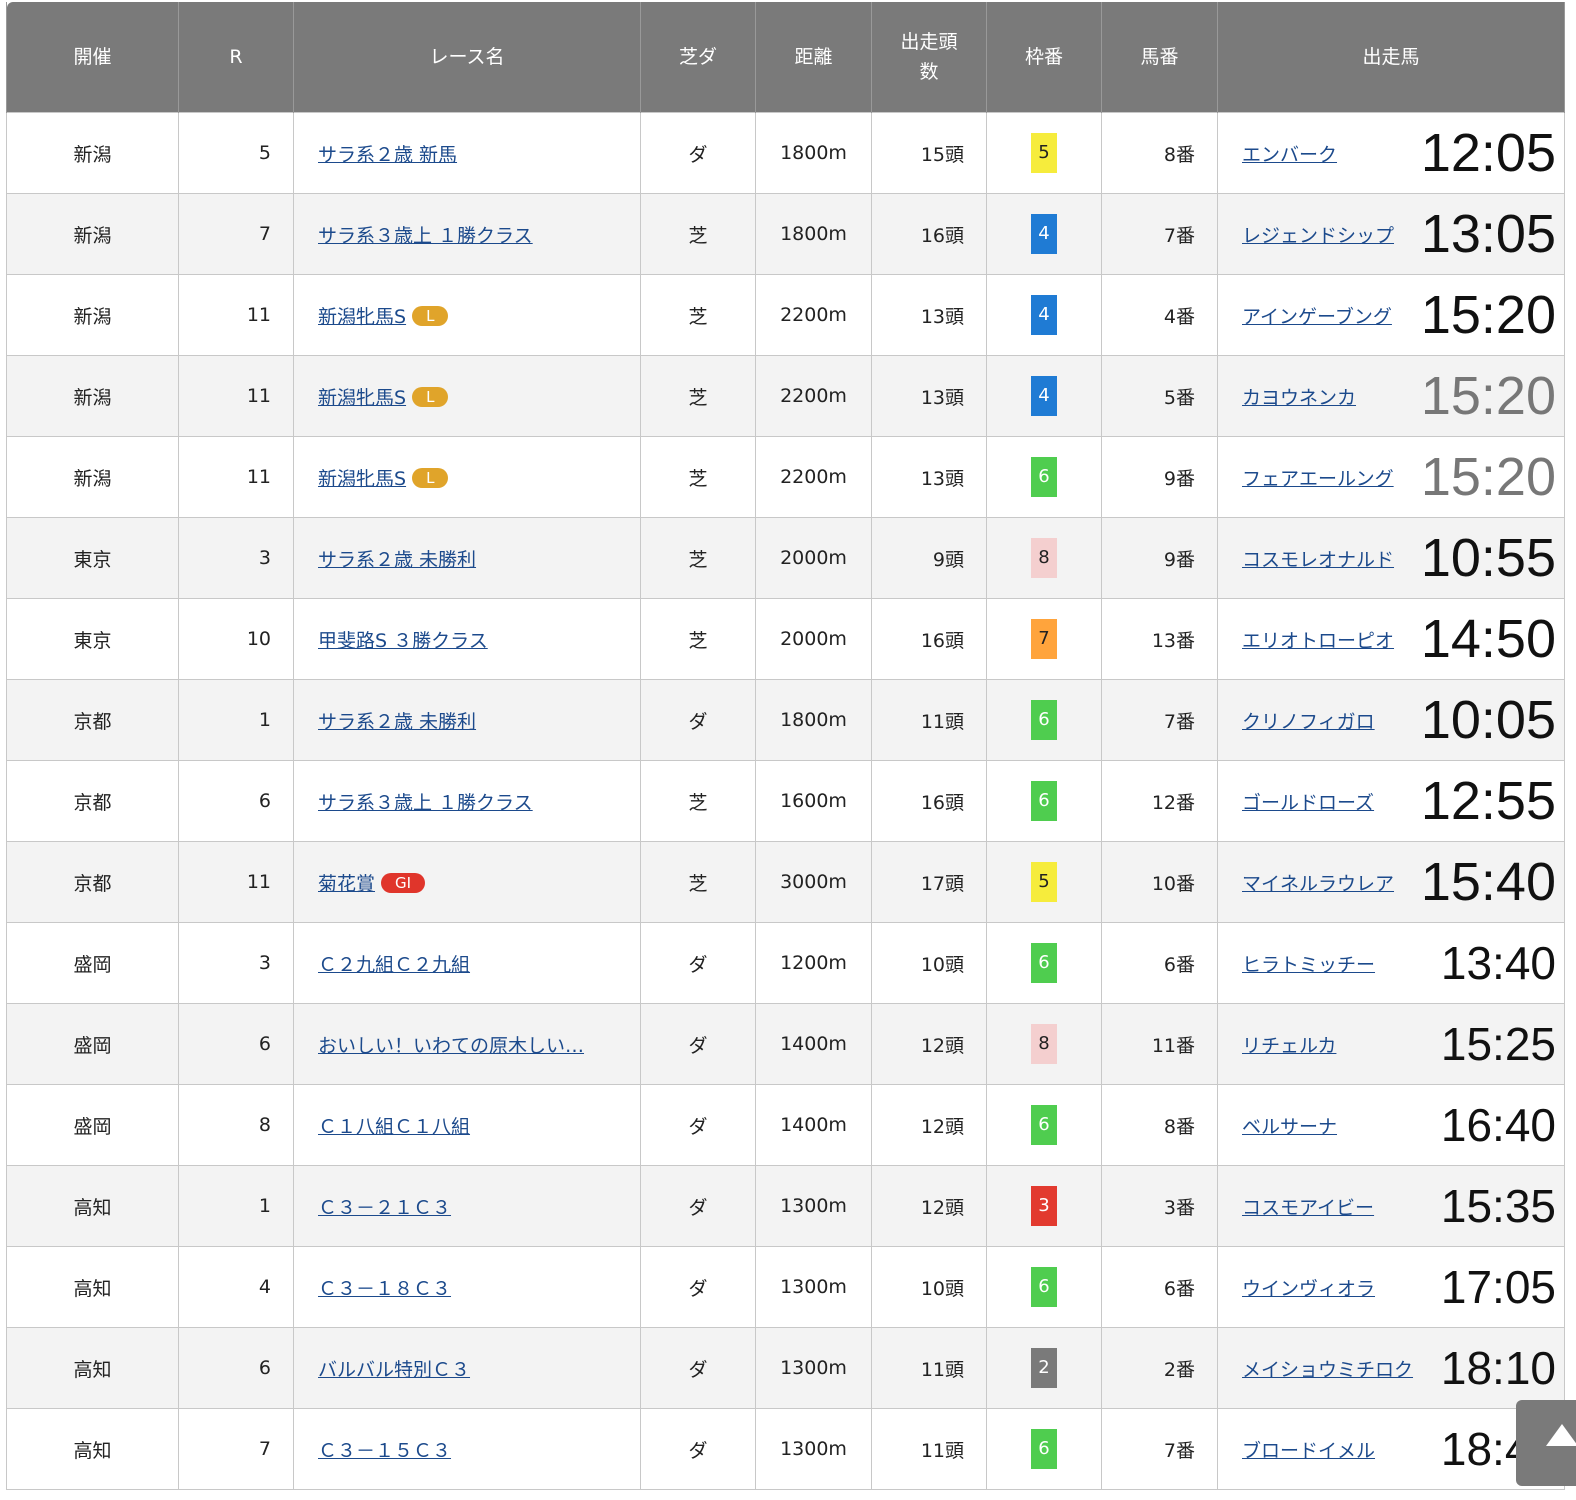 The image size is (1576, 1500). Describe the element at coordinates (467, 477) in the screenshot. I see `race-name-cell: 新潟牝馬S L` at that location.